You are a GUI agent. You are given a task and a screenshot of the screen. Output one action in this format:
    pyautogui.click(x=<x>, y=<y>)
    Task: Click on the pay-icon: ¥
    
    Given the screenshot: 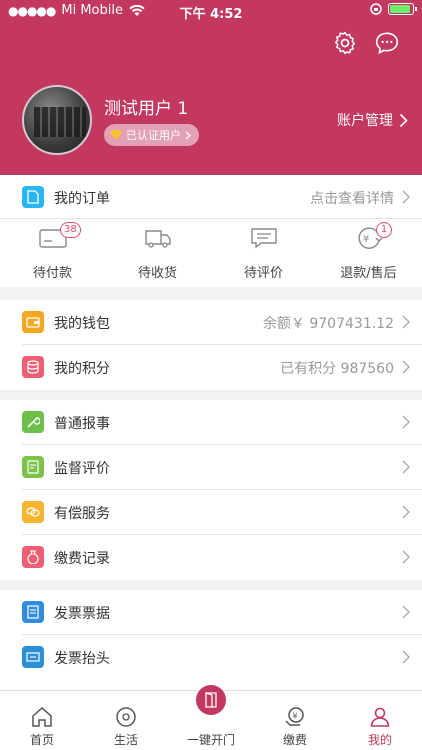 What is the action you would take?
    pyautogui.click(x=294, y=716)
    